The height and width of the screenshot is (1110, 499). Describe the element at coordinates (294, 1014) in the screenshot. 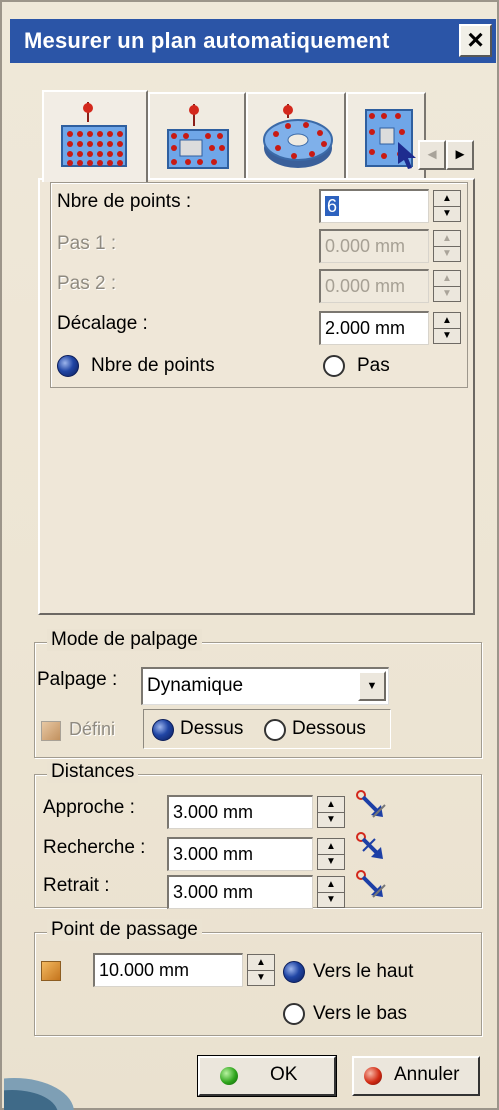

I see `radio-vers-le-bas` at that location.